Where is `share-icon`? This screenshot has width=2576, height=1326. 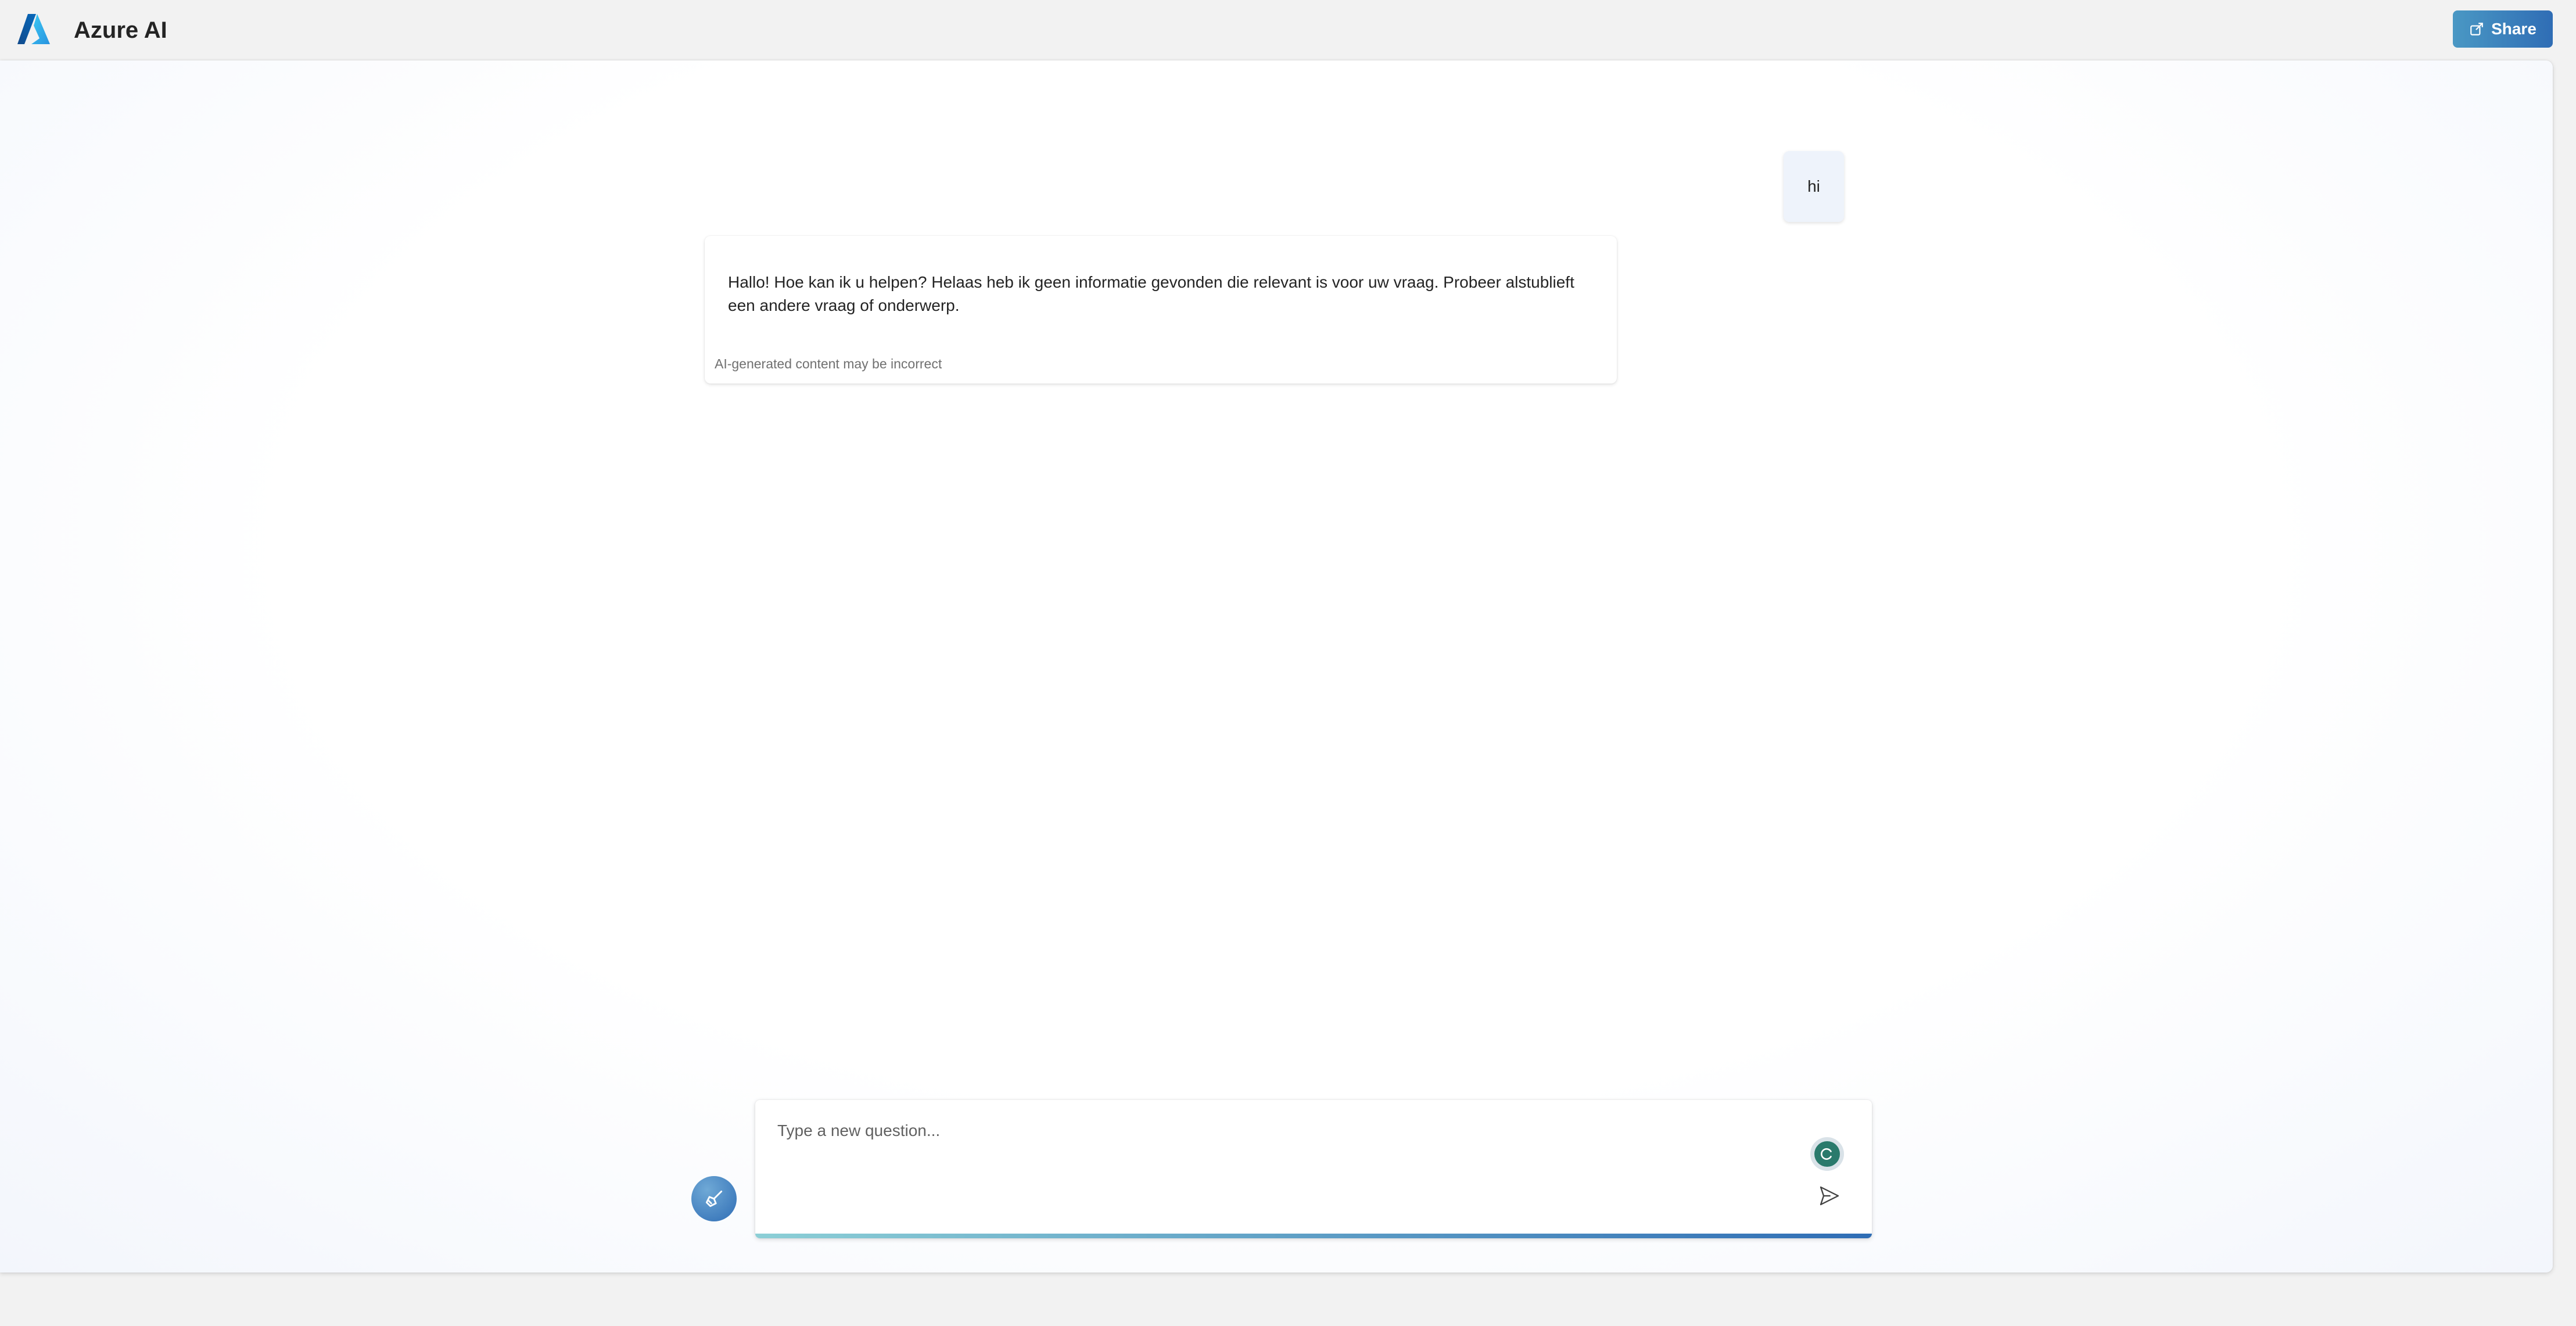 share-icon is located at coordinates (2476, 29).